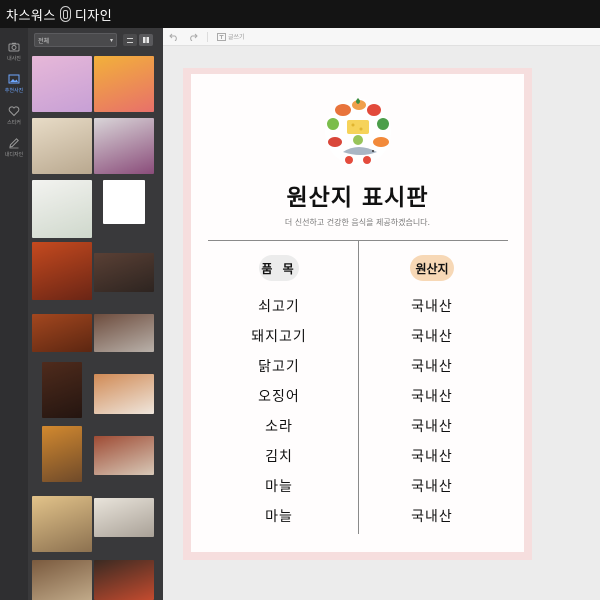  What do you see at coordinates (62, 146) in the screenshot?
I see `thumbnail-dalgona-coffee` at bounding box center [62, 146].